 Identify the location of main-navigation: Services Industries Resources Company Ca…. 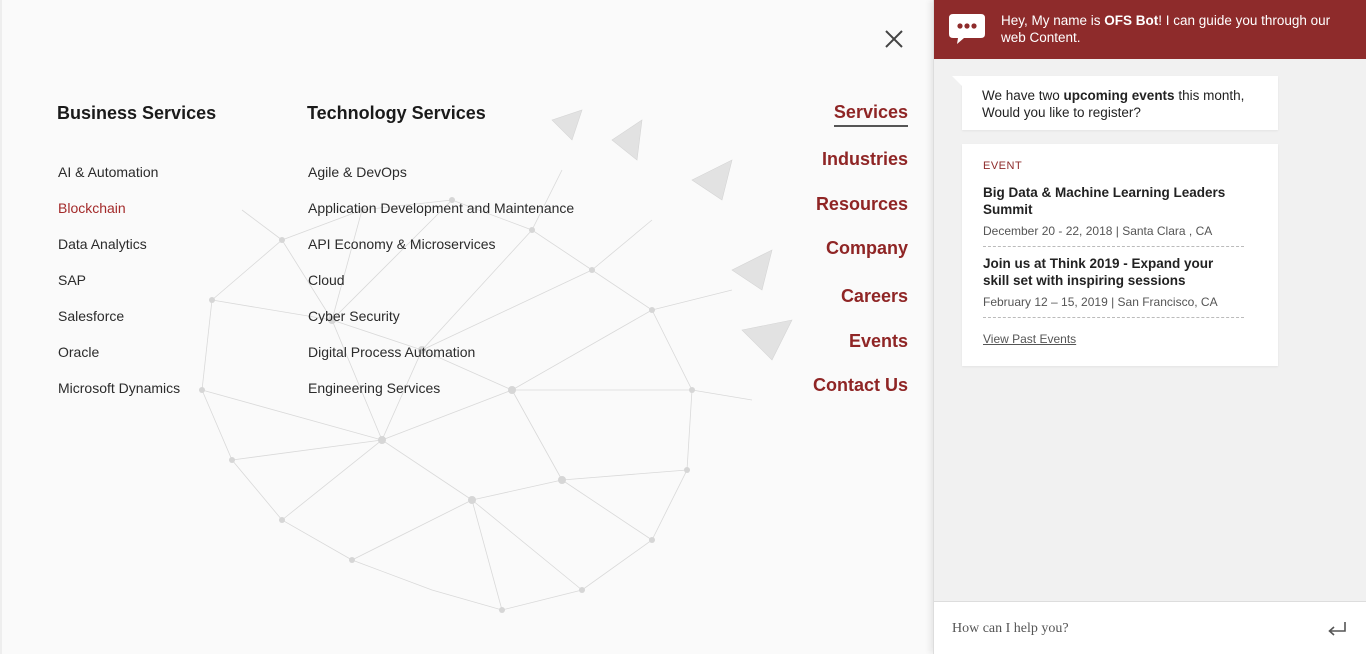
(860, 250).